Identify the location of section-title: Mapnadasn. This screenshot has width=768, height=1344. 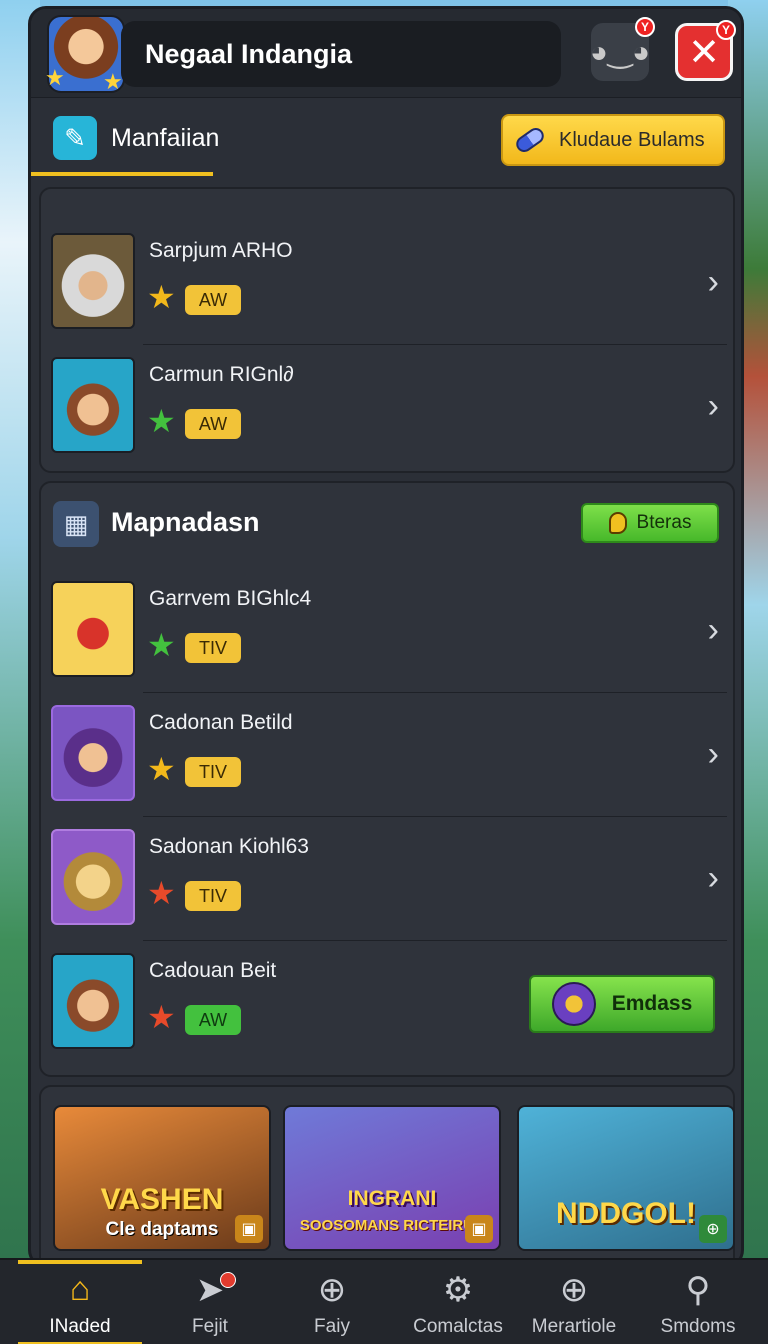
(185, 522).